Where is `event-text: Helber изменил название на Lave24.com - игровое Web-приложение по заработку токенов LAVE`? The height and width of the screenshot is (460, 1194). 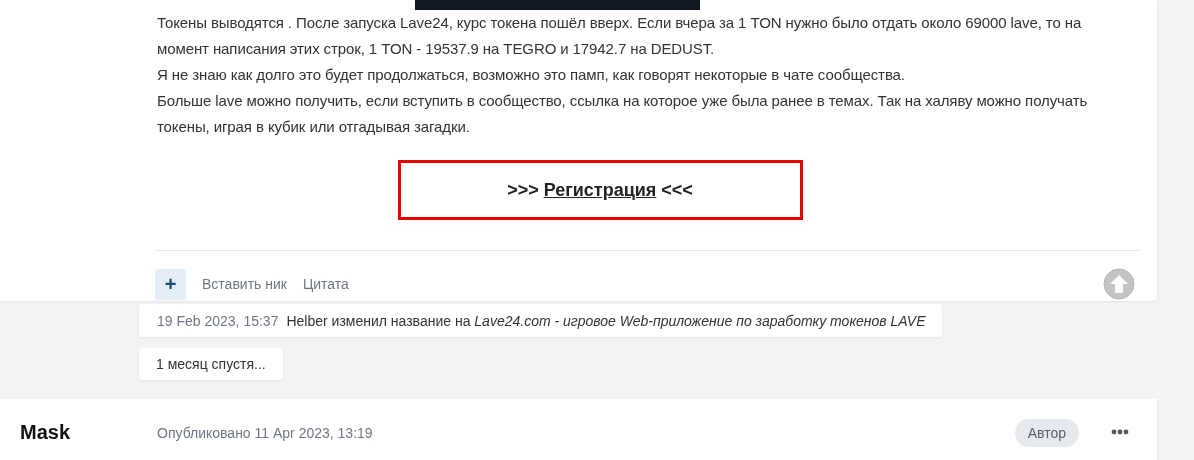 event-text: Helber изменил название на Lave24.com - игровое Web-приложение по заработку токенов LAVE is located at coordinates (606, 320).